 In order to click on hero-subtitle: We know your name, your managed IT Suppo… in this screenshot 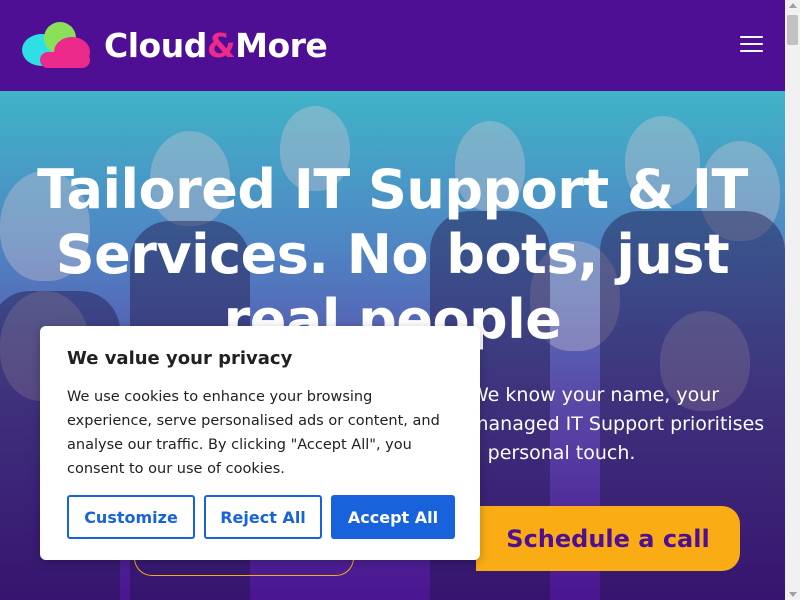, I will do `click(617, 424)`.